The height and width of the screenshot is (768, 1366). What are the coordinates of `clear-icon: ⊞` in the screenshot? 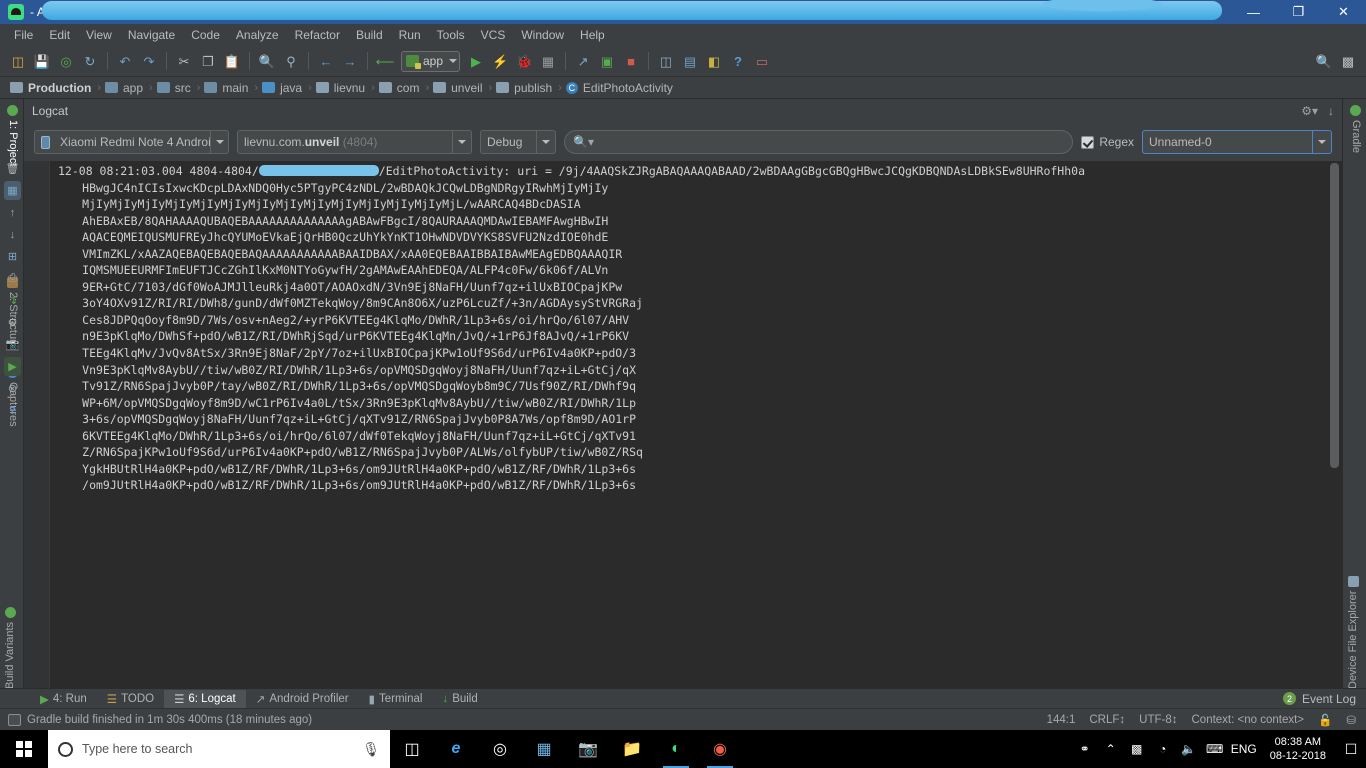 It's located at (12, 256).